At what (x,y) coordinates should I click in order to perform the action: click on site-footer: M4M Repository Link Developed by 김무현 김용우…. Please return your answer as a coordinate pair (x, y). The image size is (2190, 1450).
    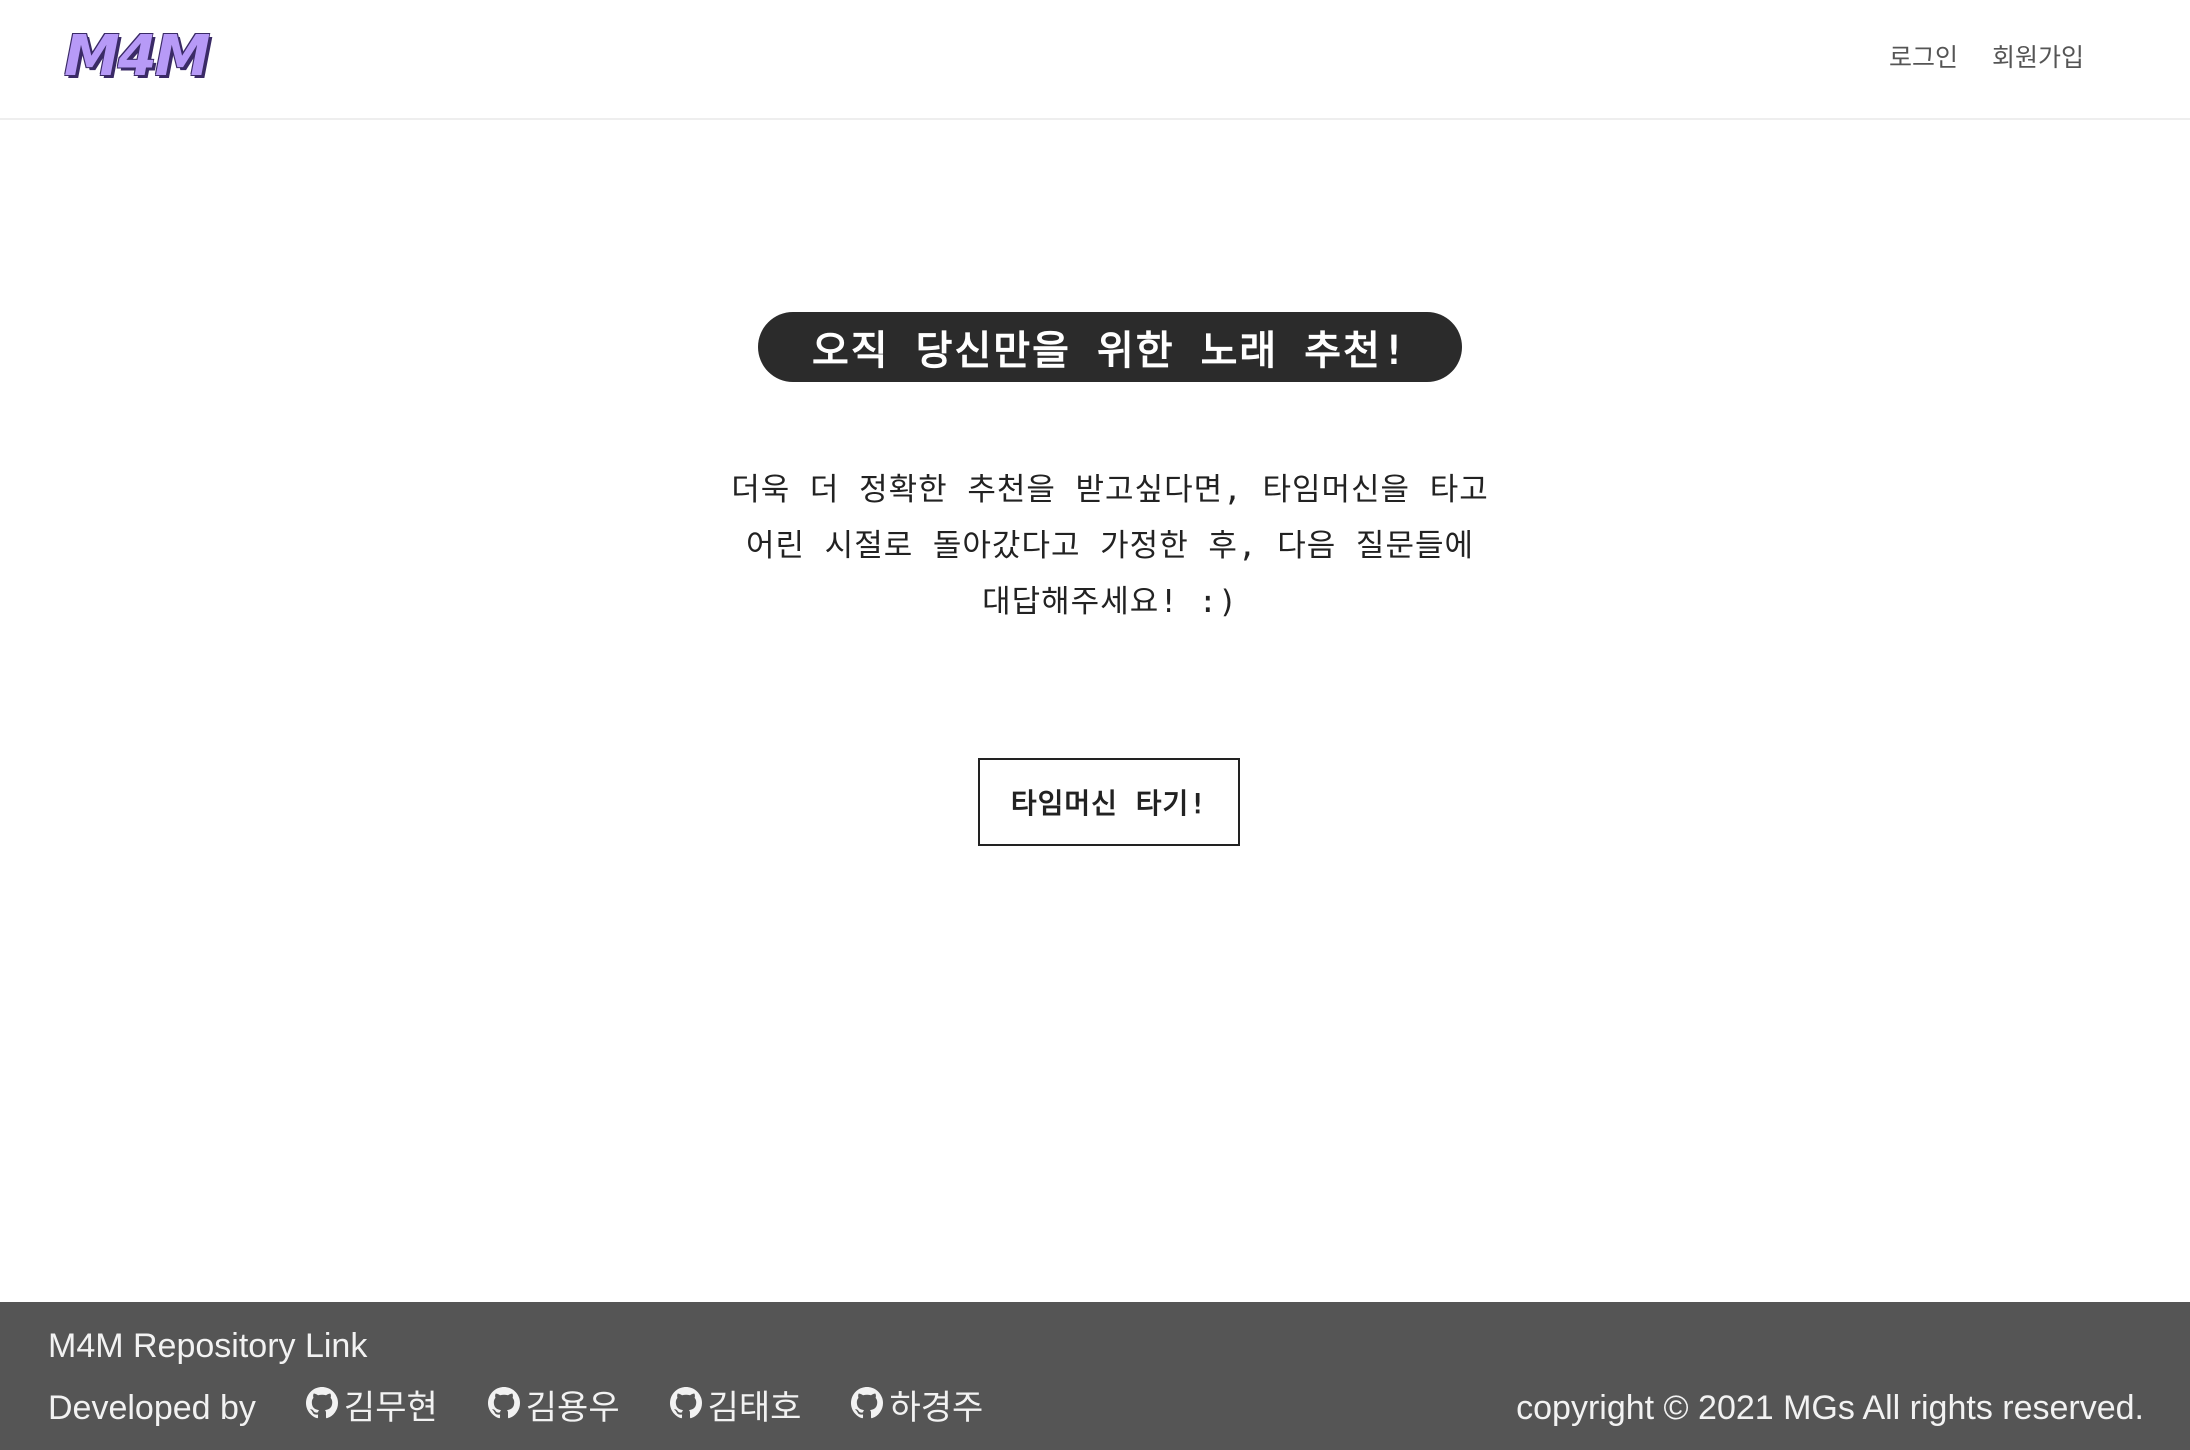
    Looking at the image, I should click on (1095, 1376).